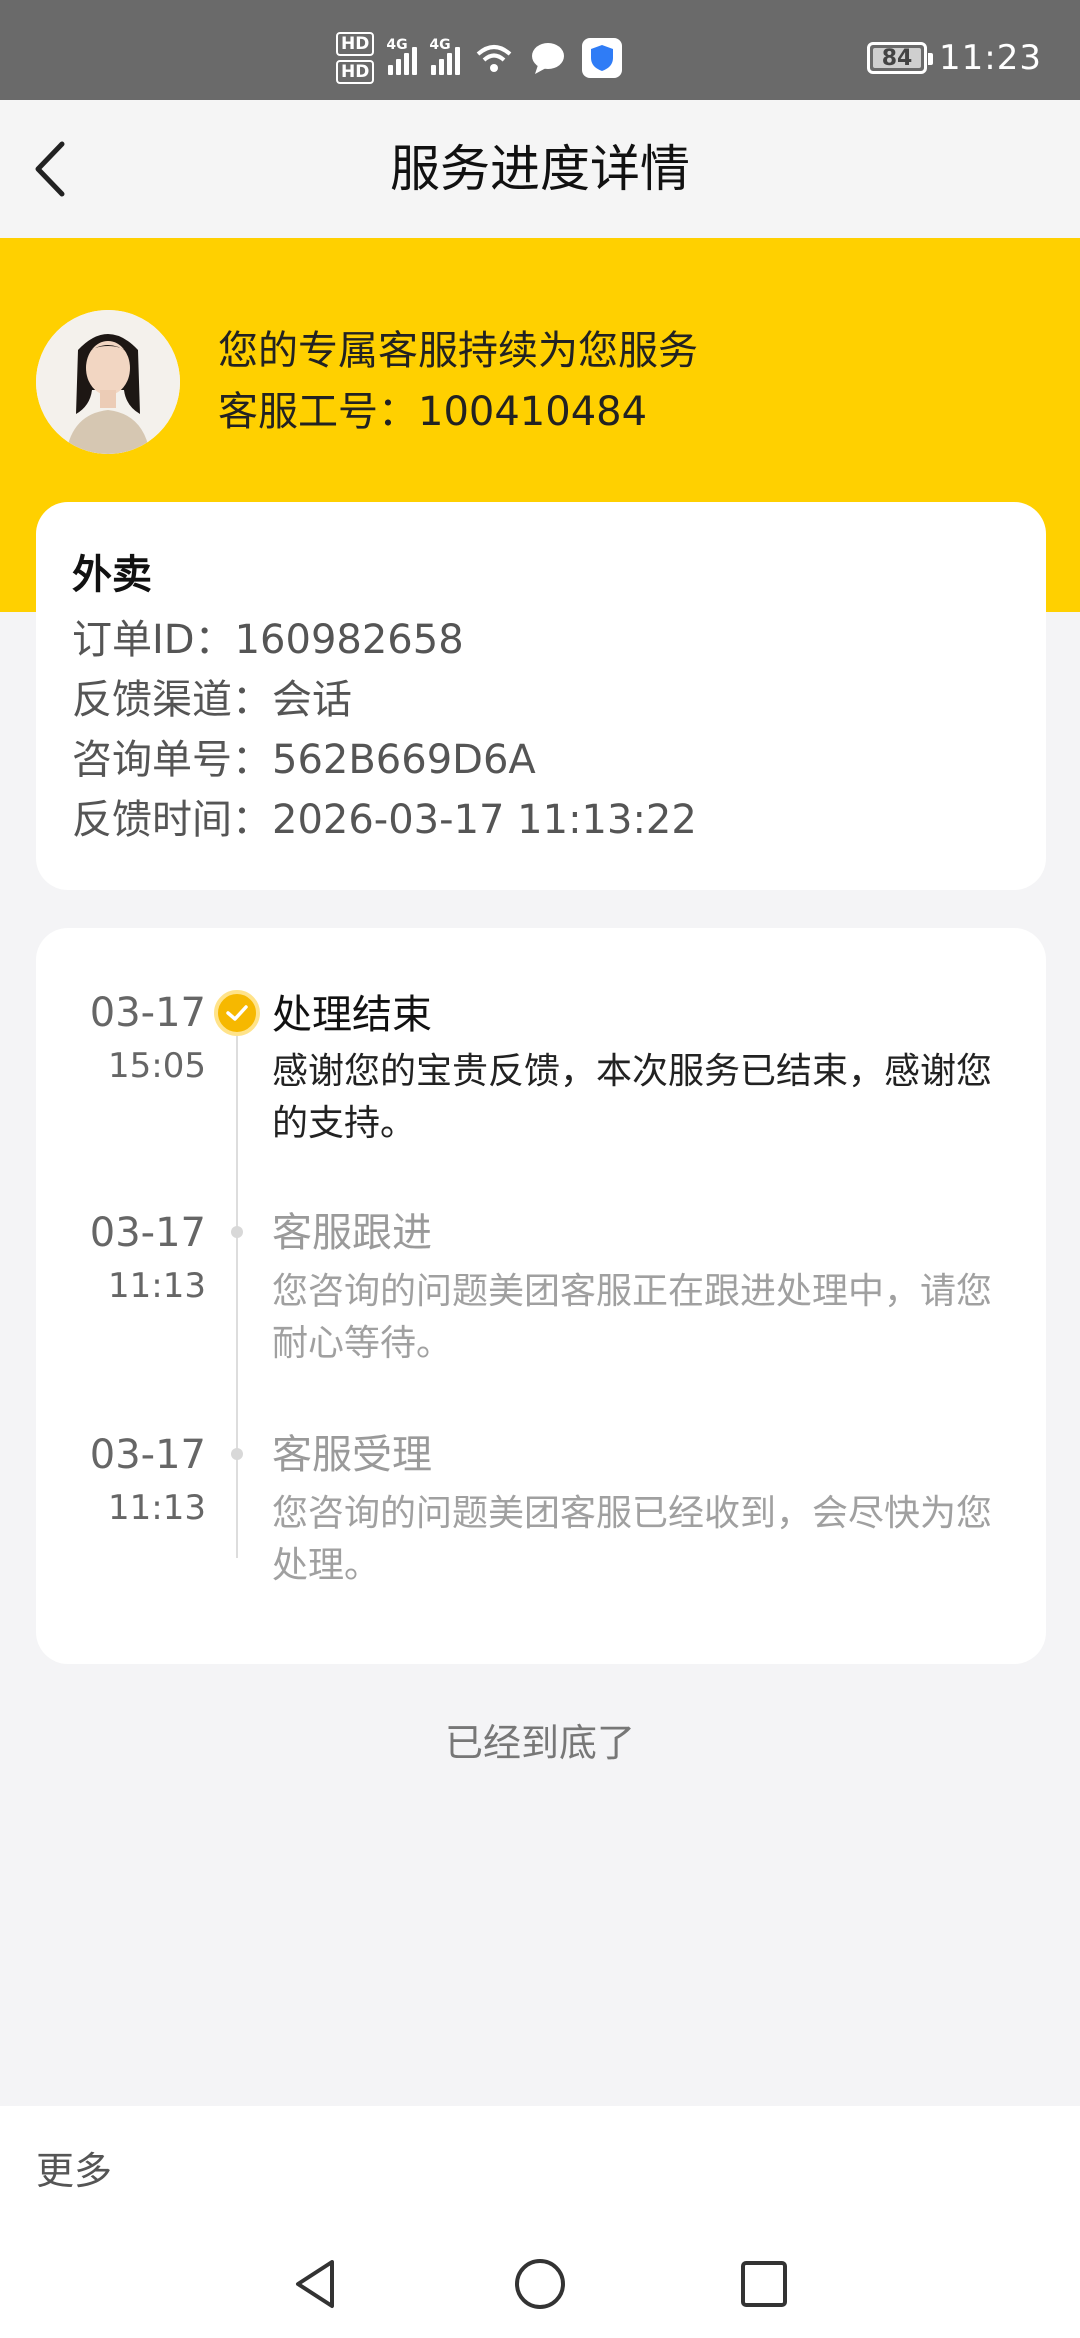 The height and width of the screenshot is (2338, 1080). I want to click on status-time: 11:23, so click(990, 58).